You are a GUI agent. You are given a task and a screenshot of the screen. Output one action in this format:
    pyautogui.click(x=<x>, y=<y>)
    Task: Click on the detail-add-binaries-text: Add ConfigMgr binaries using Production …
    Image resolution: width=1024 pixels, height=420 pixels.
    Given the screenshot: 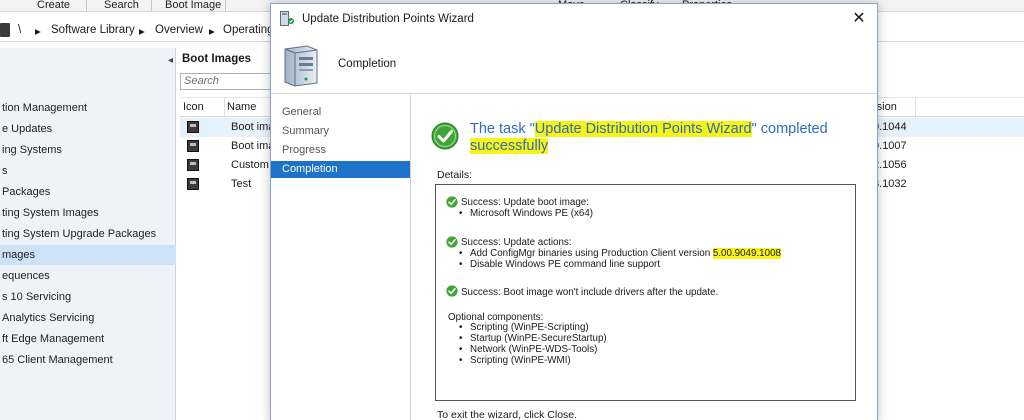 What is the action you would take?
    pyautogui.click(x=591, y=253)
    